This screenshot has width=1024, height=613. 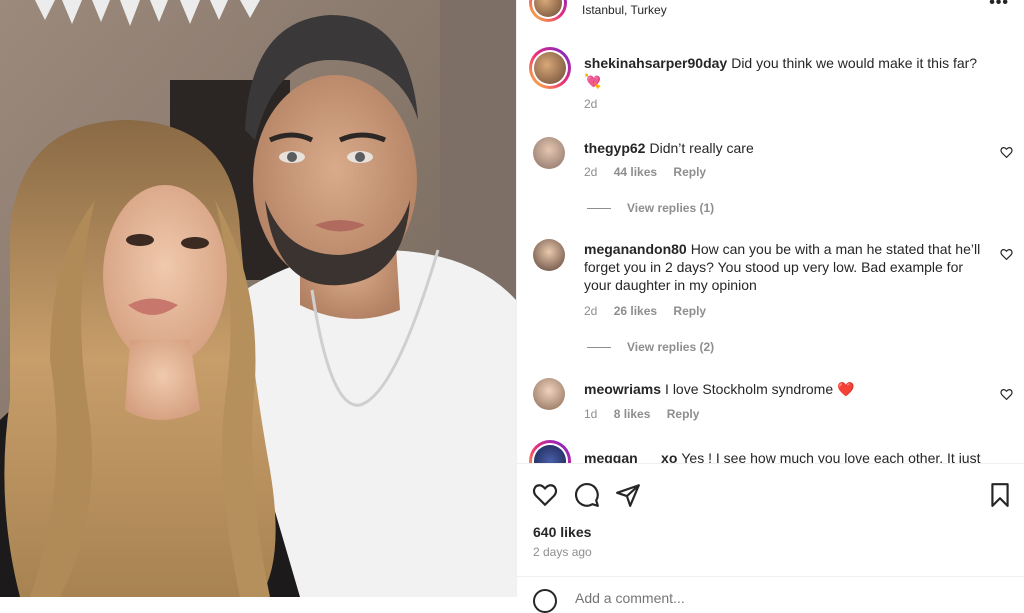 What do you see at coordinates (671, 208) in the screenshot?
I see `view-replies-label: View replies (1)` at bounding box center [671, 208].